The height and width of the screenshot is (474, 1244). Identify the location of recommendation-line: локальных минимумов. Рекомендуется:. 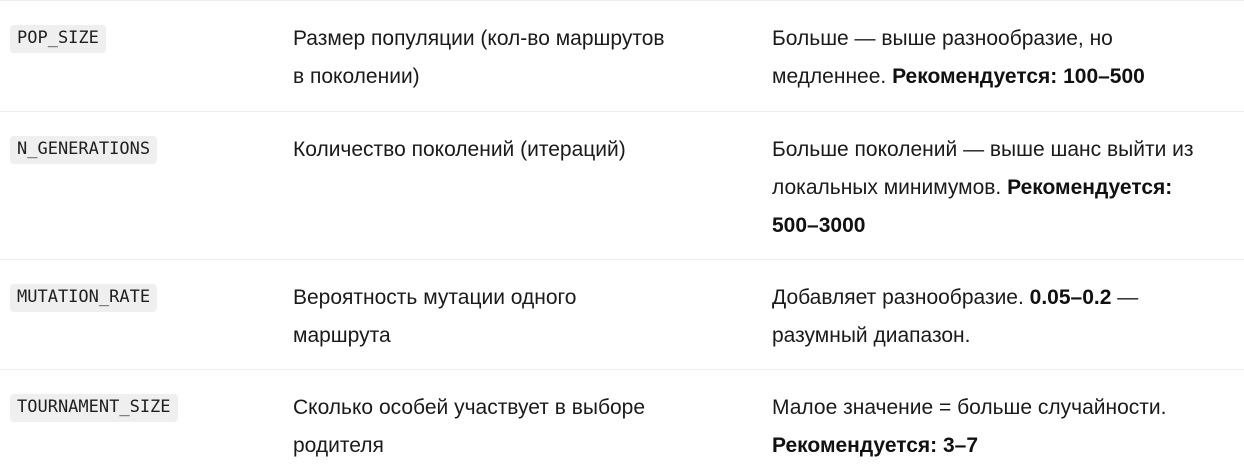
(1007, 188).